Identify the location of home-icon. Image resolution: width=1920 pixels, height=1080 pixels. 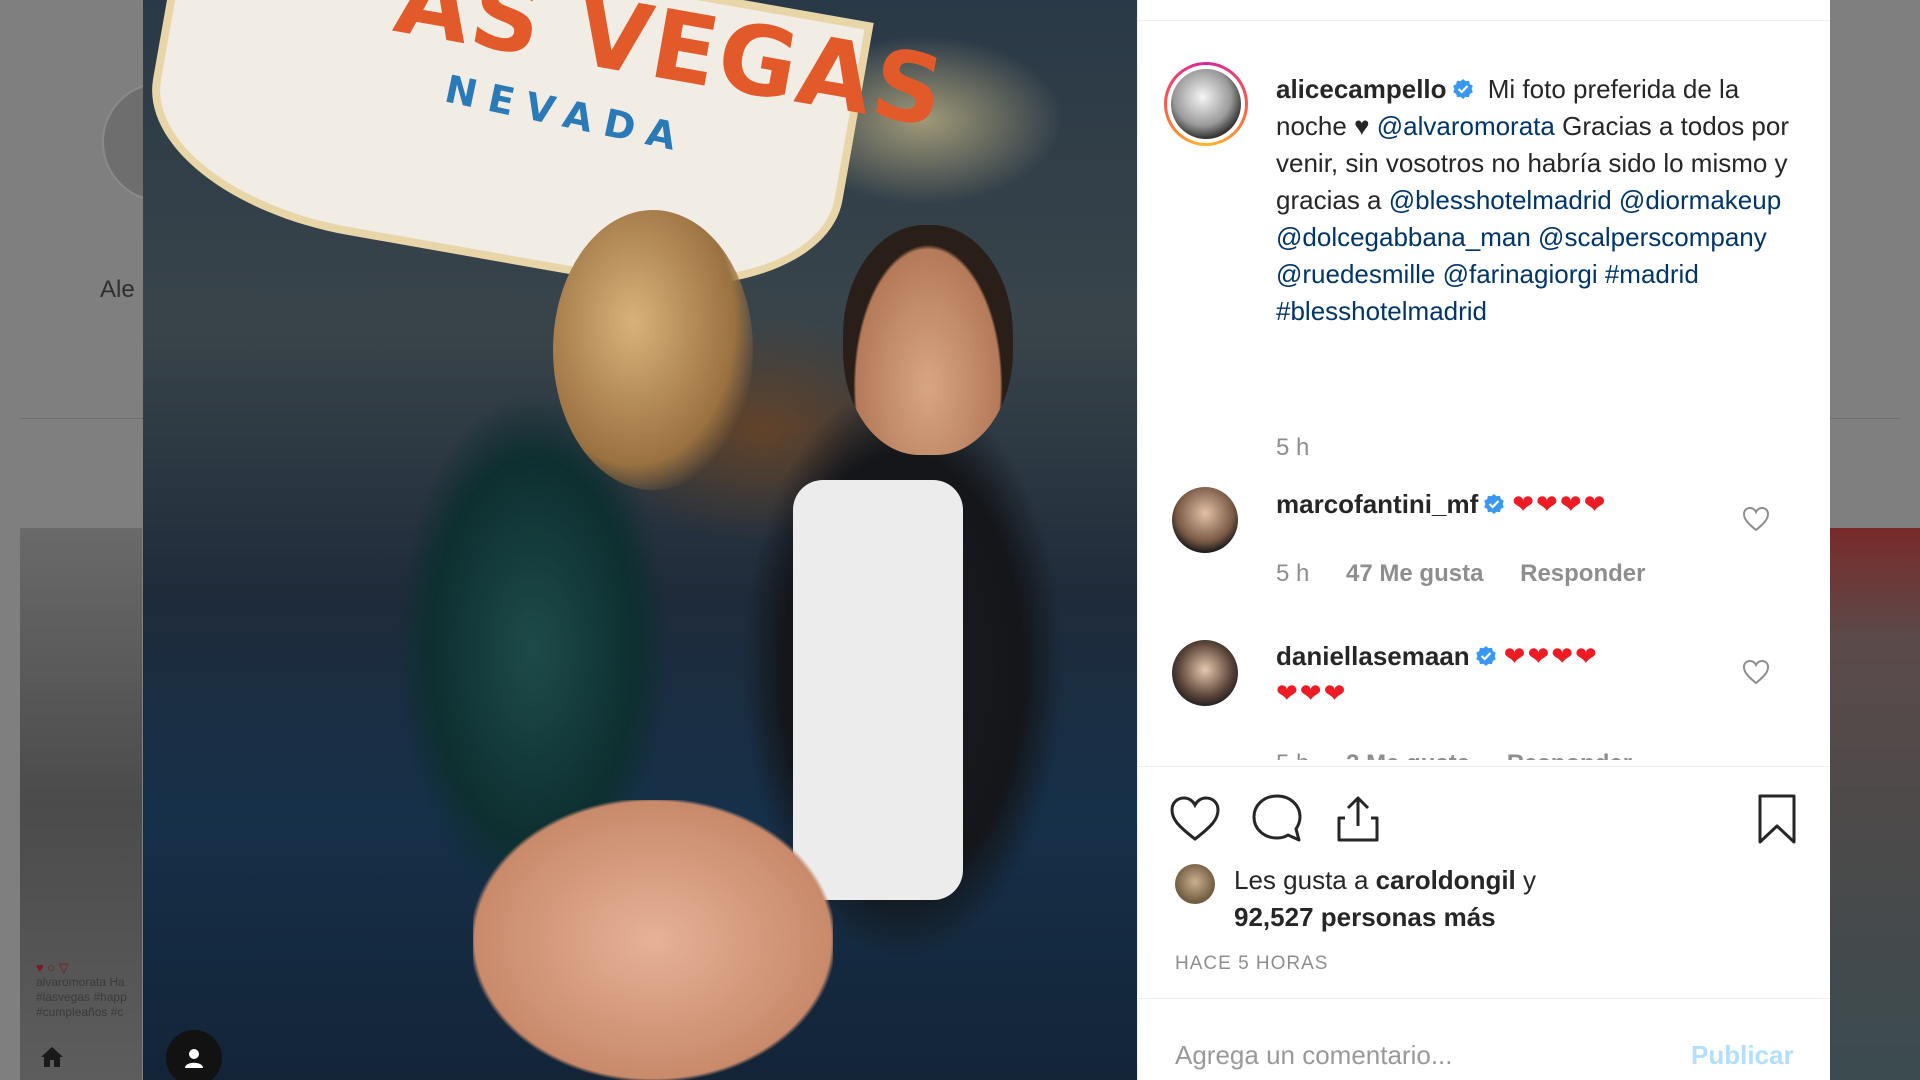
(52, 1057).